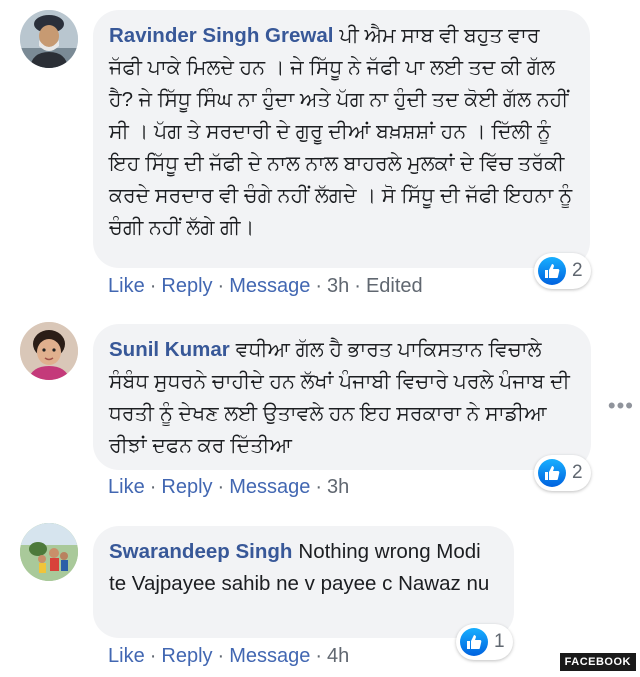  I want to click on edited-label: Edited, so click(394, 286).